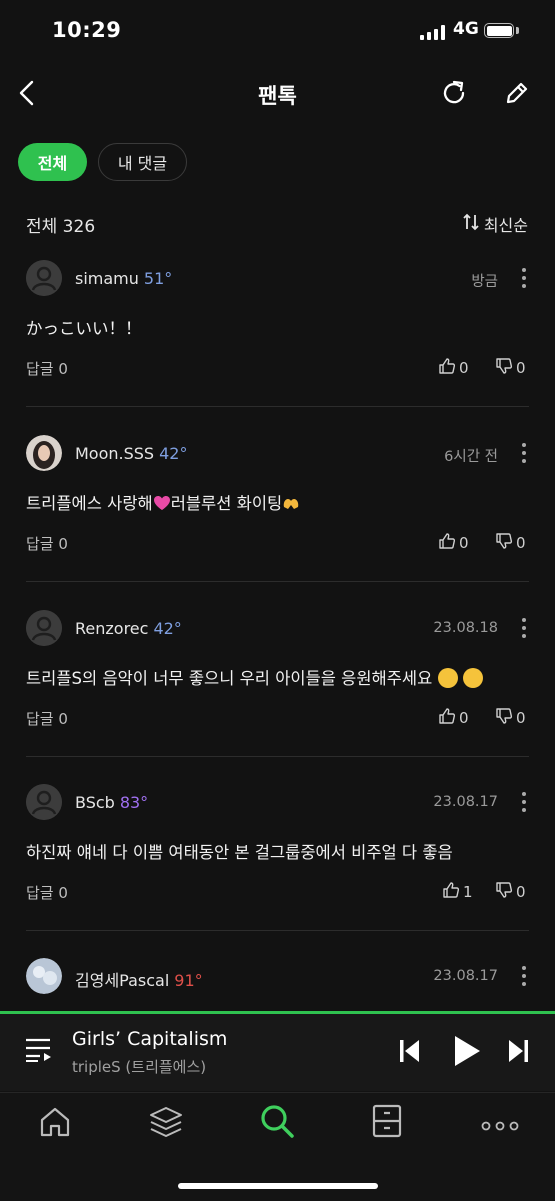  Describe the element at coordinates (517, 30) in the screenshot. I see `battery-tip` at that location.